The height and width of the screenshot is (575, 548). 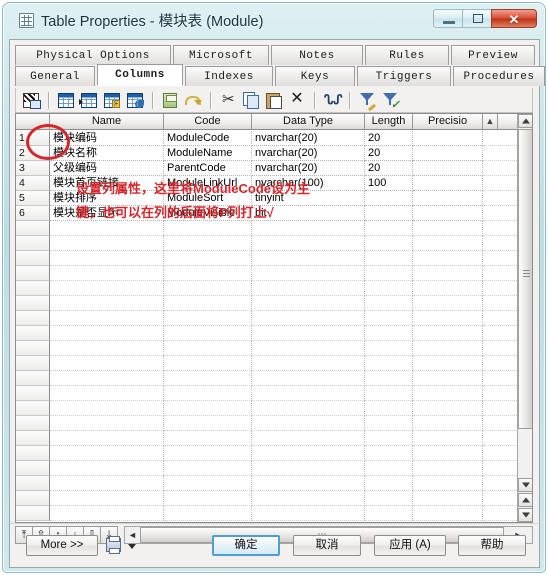 What do you see at coordinates (221, 55) in the screenshot?
I see `tab-microsoft: Microsoft` at bounding box center [221, 55].